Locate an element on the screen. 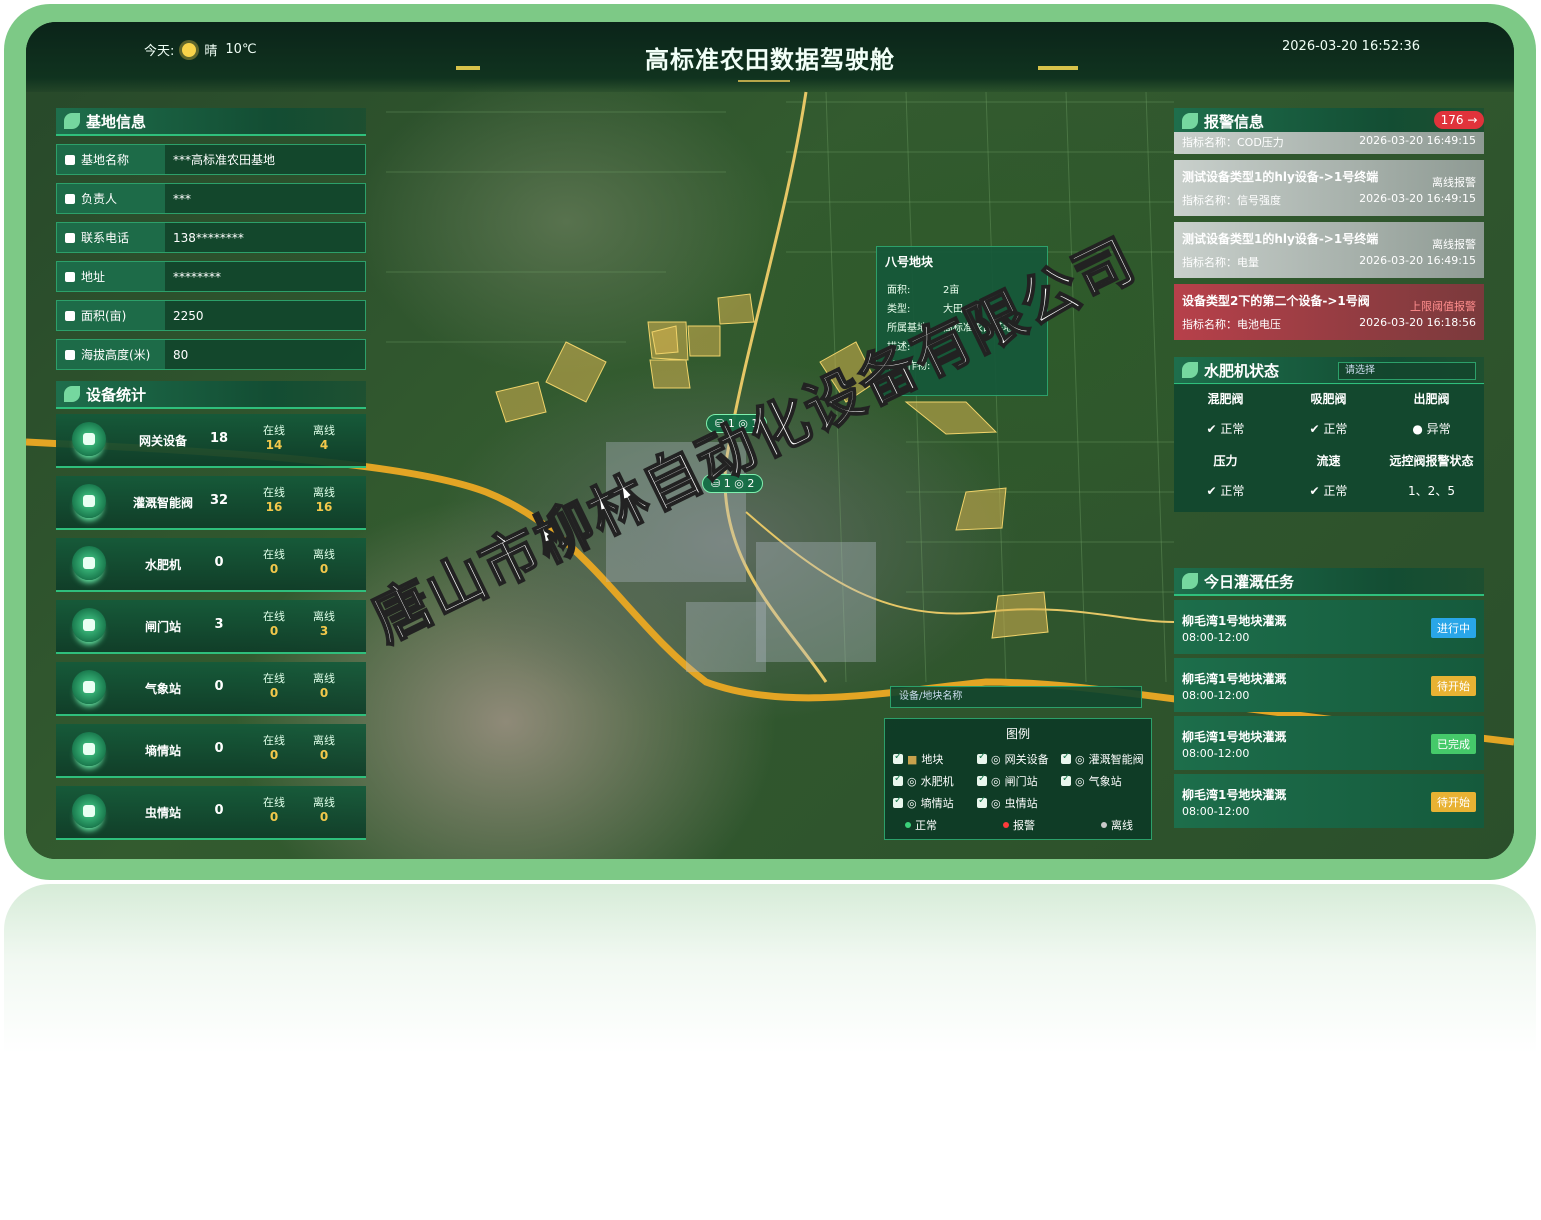  alarm-metric: 指标名称：电量 is located at coordinates (1220, 262).